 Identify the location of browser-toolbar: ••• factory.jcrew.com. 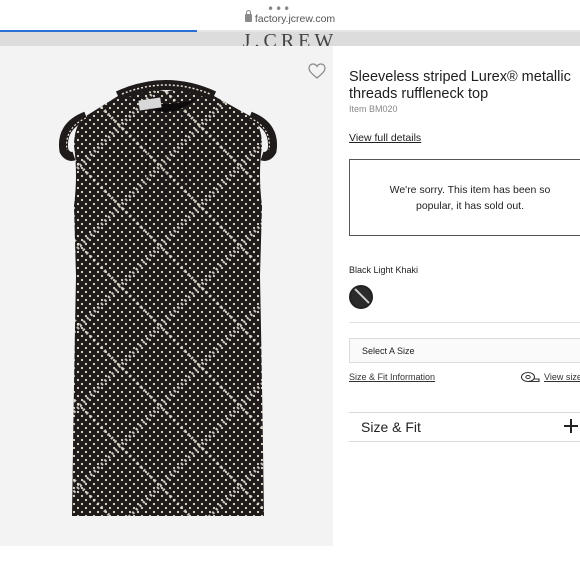
(290, 15).